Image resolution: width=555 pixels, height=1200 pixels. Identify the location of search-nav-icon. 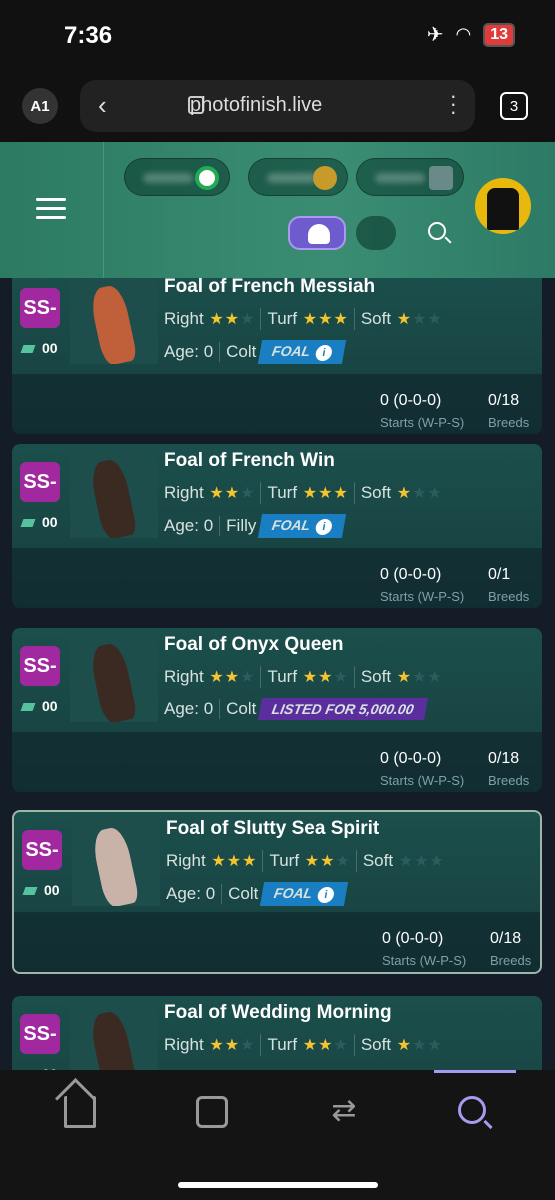
(472, 1110).